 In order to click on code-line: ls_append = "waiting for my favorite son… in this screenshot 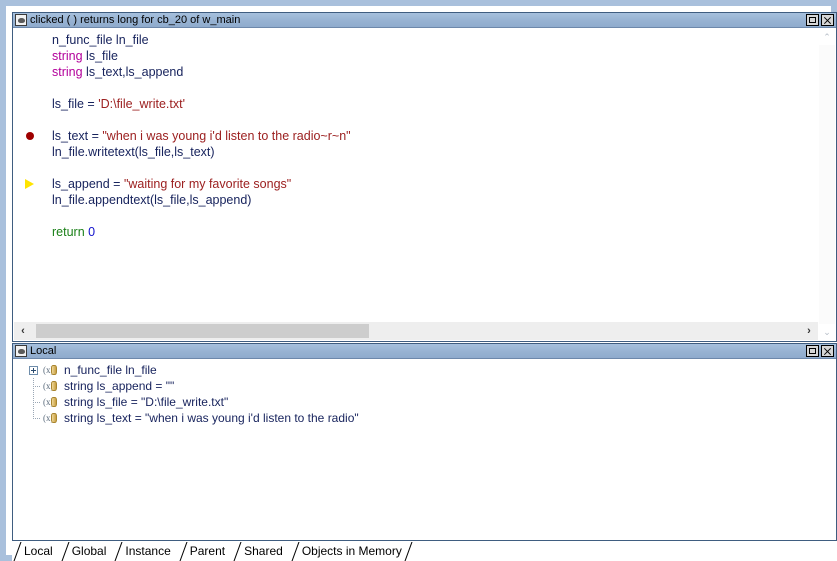, I will do `click(416, 184)`.